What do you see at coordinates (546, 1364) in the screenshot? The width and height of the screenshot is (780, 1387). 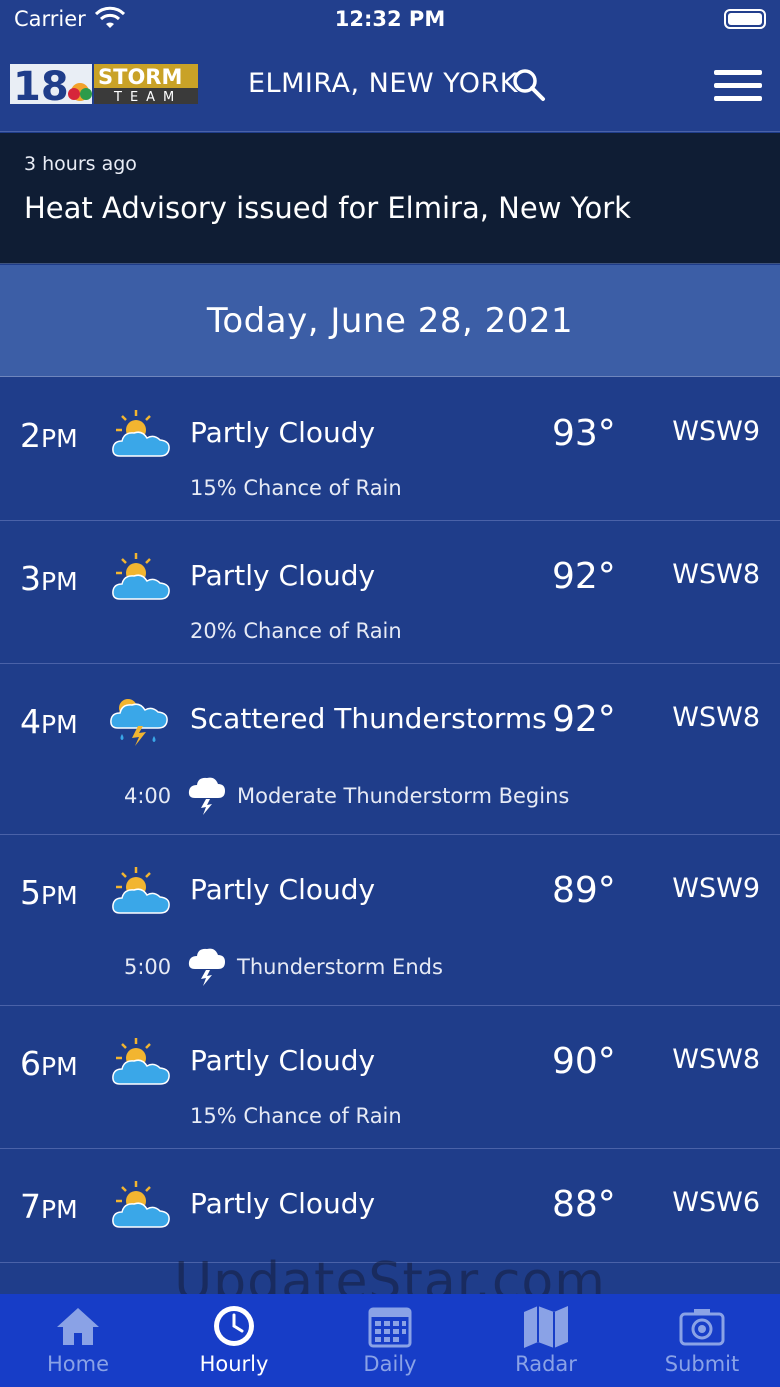 I see `tab-label: Radar` at bounding box center [546, 1364].